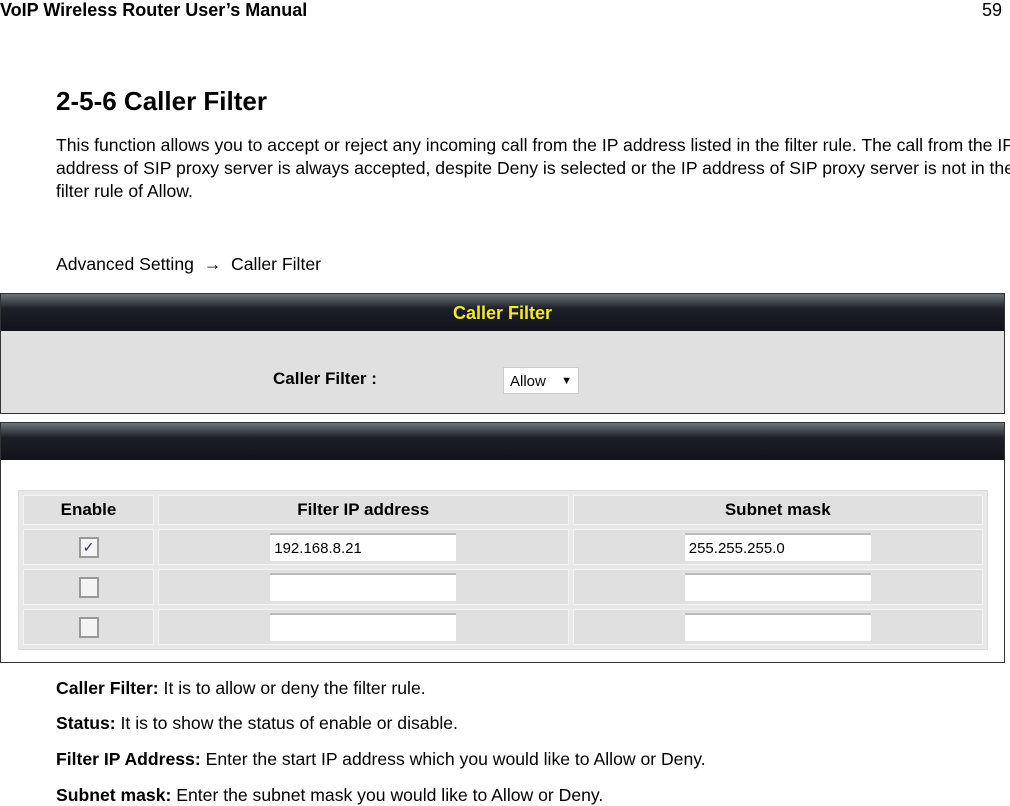 This screenshot has height=806, width=1010. Describe the element at coordinates (161, 101) in the screenshot. I see `section-title: 2-5-6 Caller Filter` at that location.